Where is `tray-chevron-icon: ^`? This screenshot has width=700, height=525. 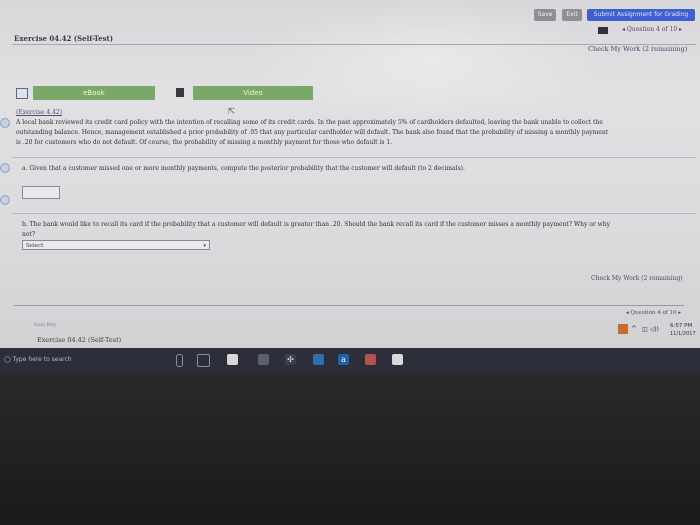
tray-chevron-icon: ^ is located at coordinates (634, 329).